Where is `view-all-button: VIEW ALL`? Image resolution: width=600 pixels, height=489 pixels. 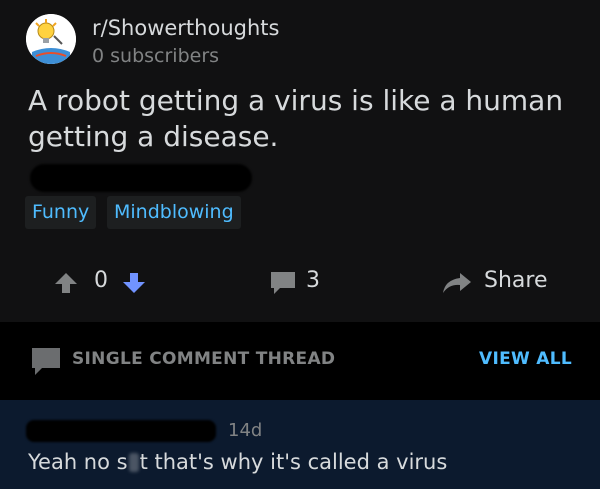
view-all-button: VIEW ALL is located at coordinates (525, 359).